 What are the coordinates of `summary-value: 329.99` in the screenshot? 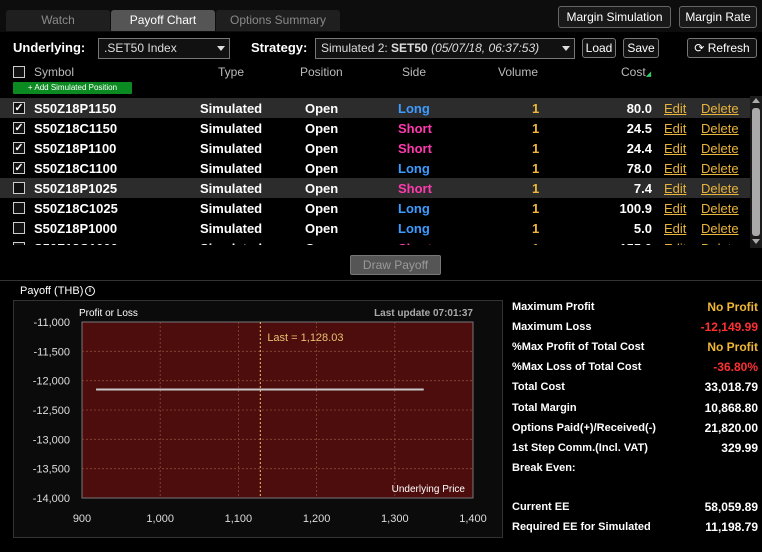 It's located at (739, 448).